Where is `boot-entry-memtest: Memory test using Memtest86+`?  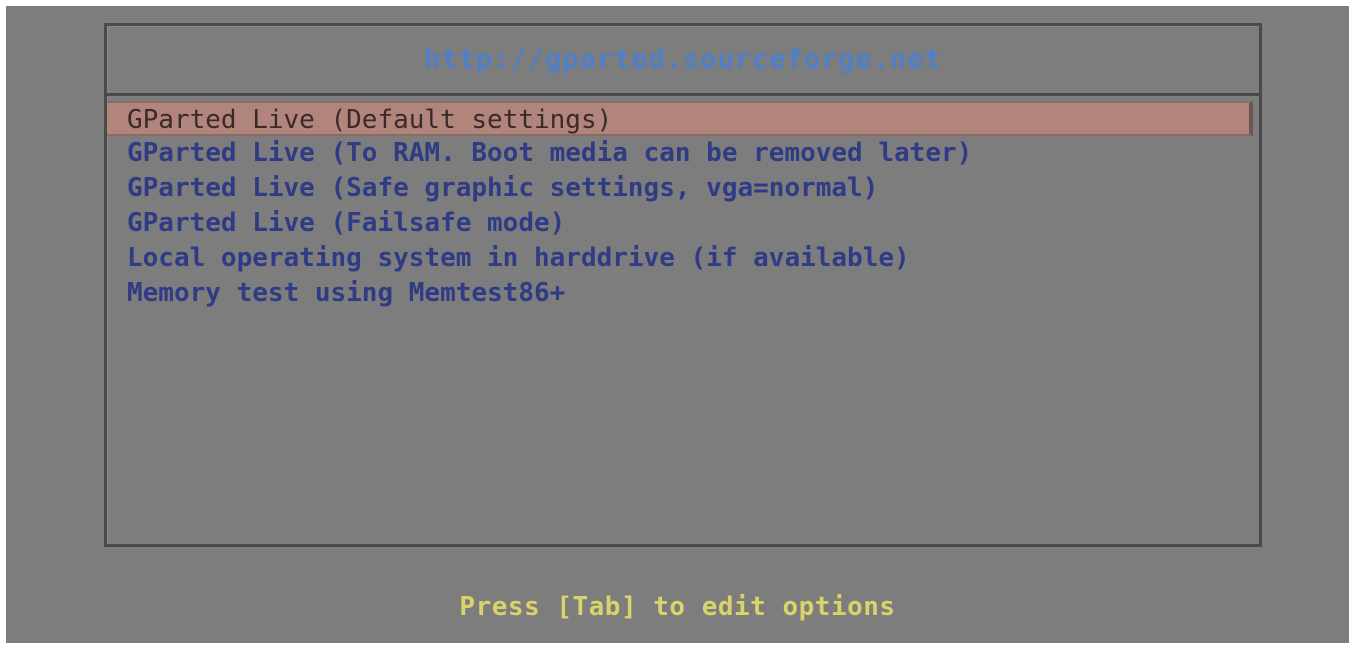
boot-entry-memtest: Memory test using Memtest86+ is located at coordinates (680, 293).